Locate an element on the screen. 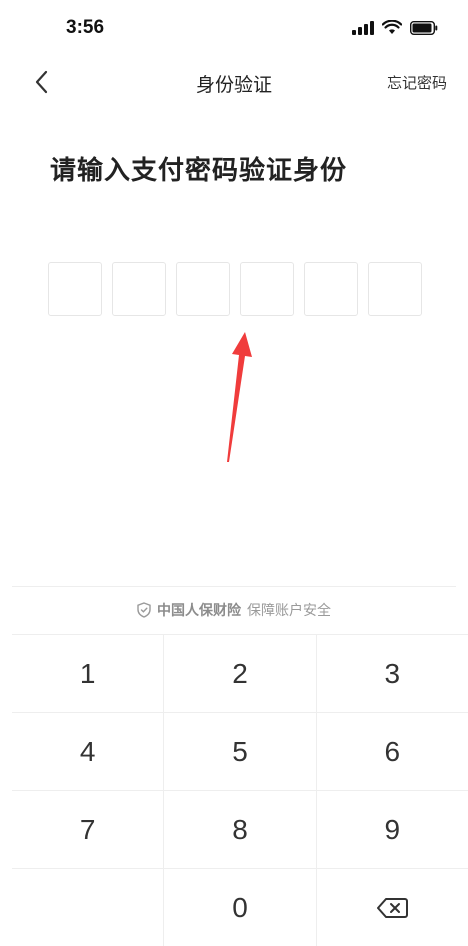 The image size is (468, 946). instruction-heading: 请输入支付密码验证身份 is located at coordinates (199, 171).